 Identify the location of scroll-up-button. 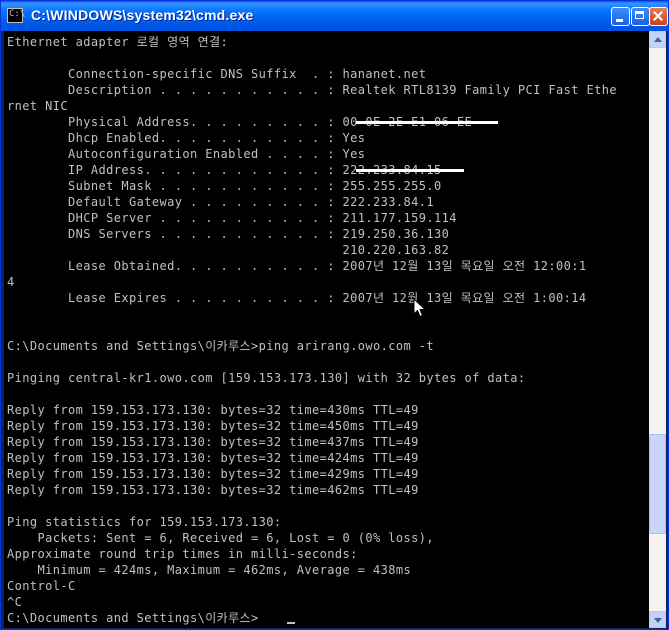
(657, 39).